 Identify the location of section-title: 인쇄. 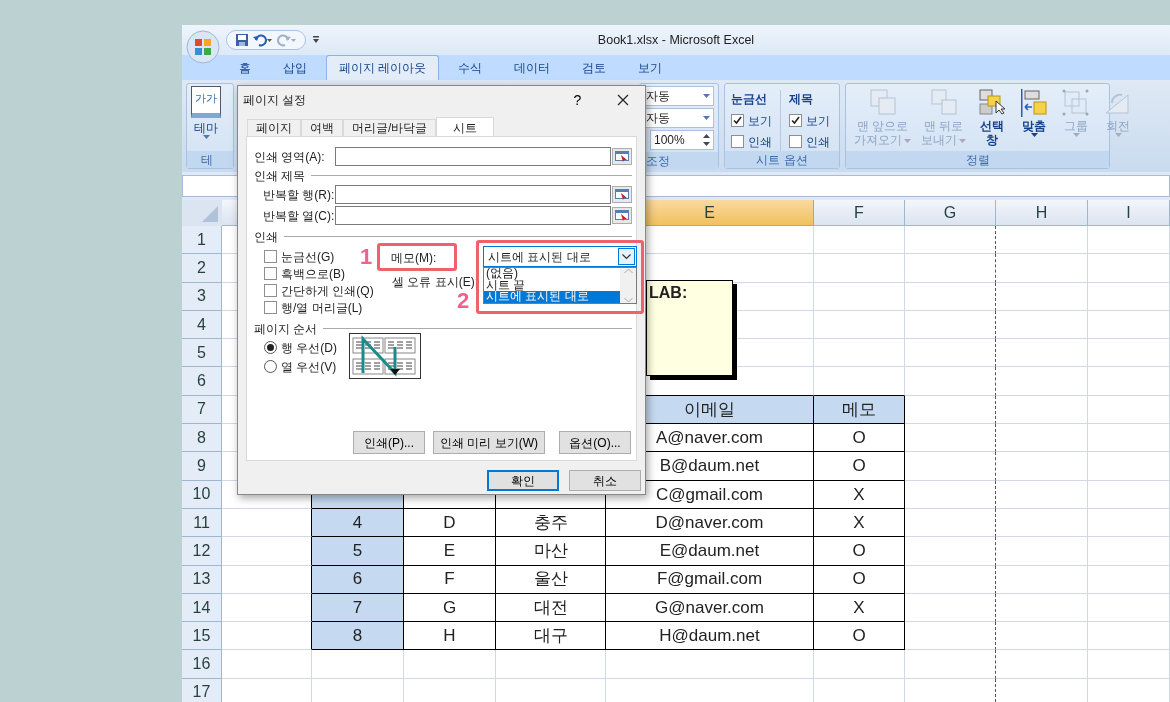
(266, 237).